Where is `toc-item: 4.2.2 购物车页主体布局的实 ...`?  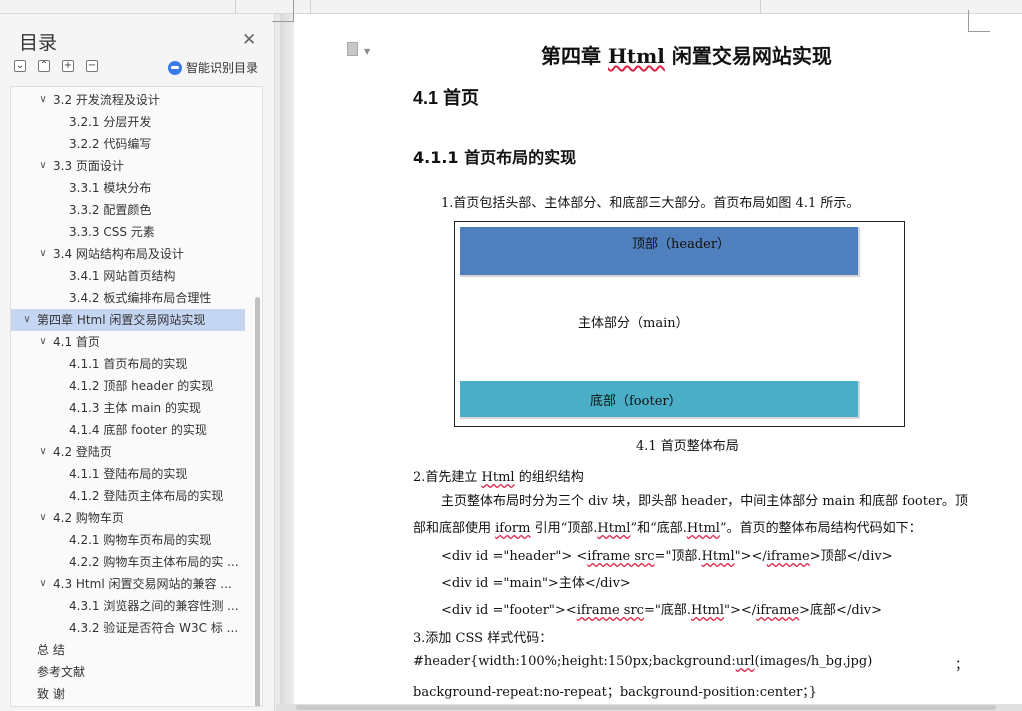 toc-item: 4.2.2 购物车页主体布局的实 ... is located at coordinates (128, 562).